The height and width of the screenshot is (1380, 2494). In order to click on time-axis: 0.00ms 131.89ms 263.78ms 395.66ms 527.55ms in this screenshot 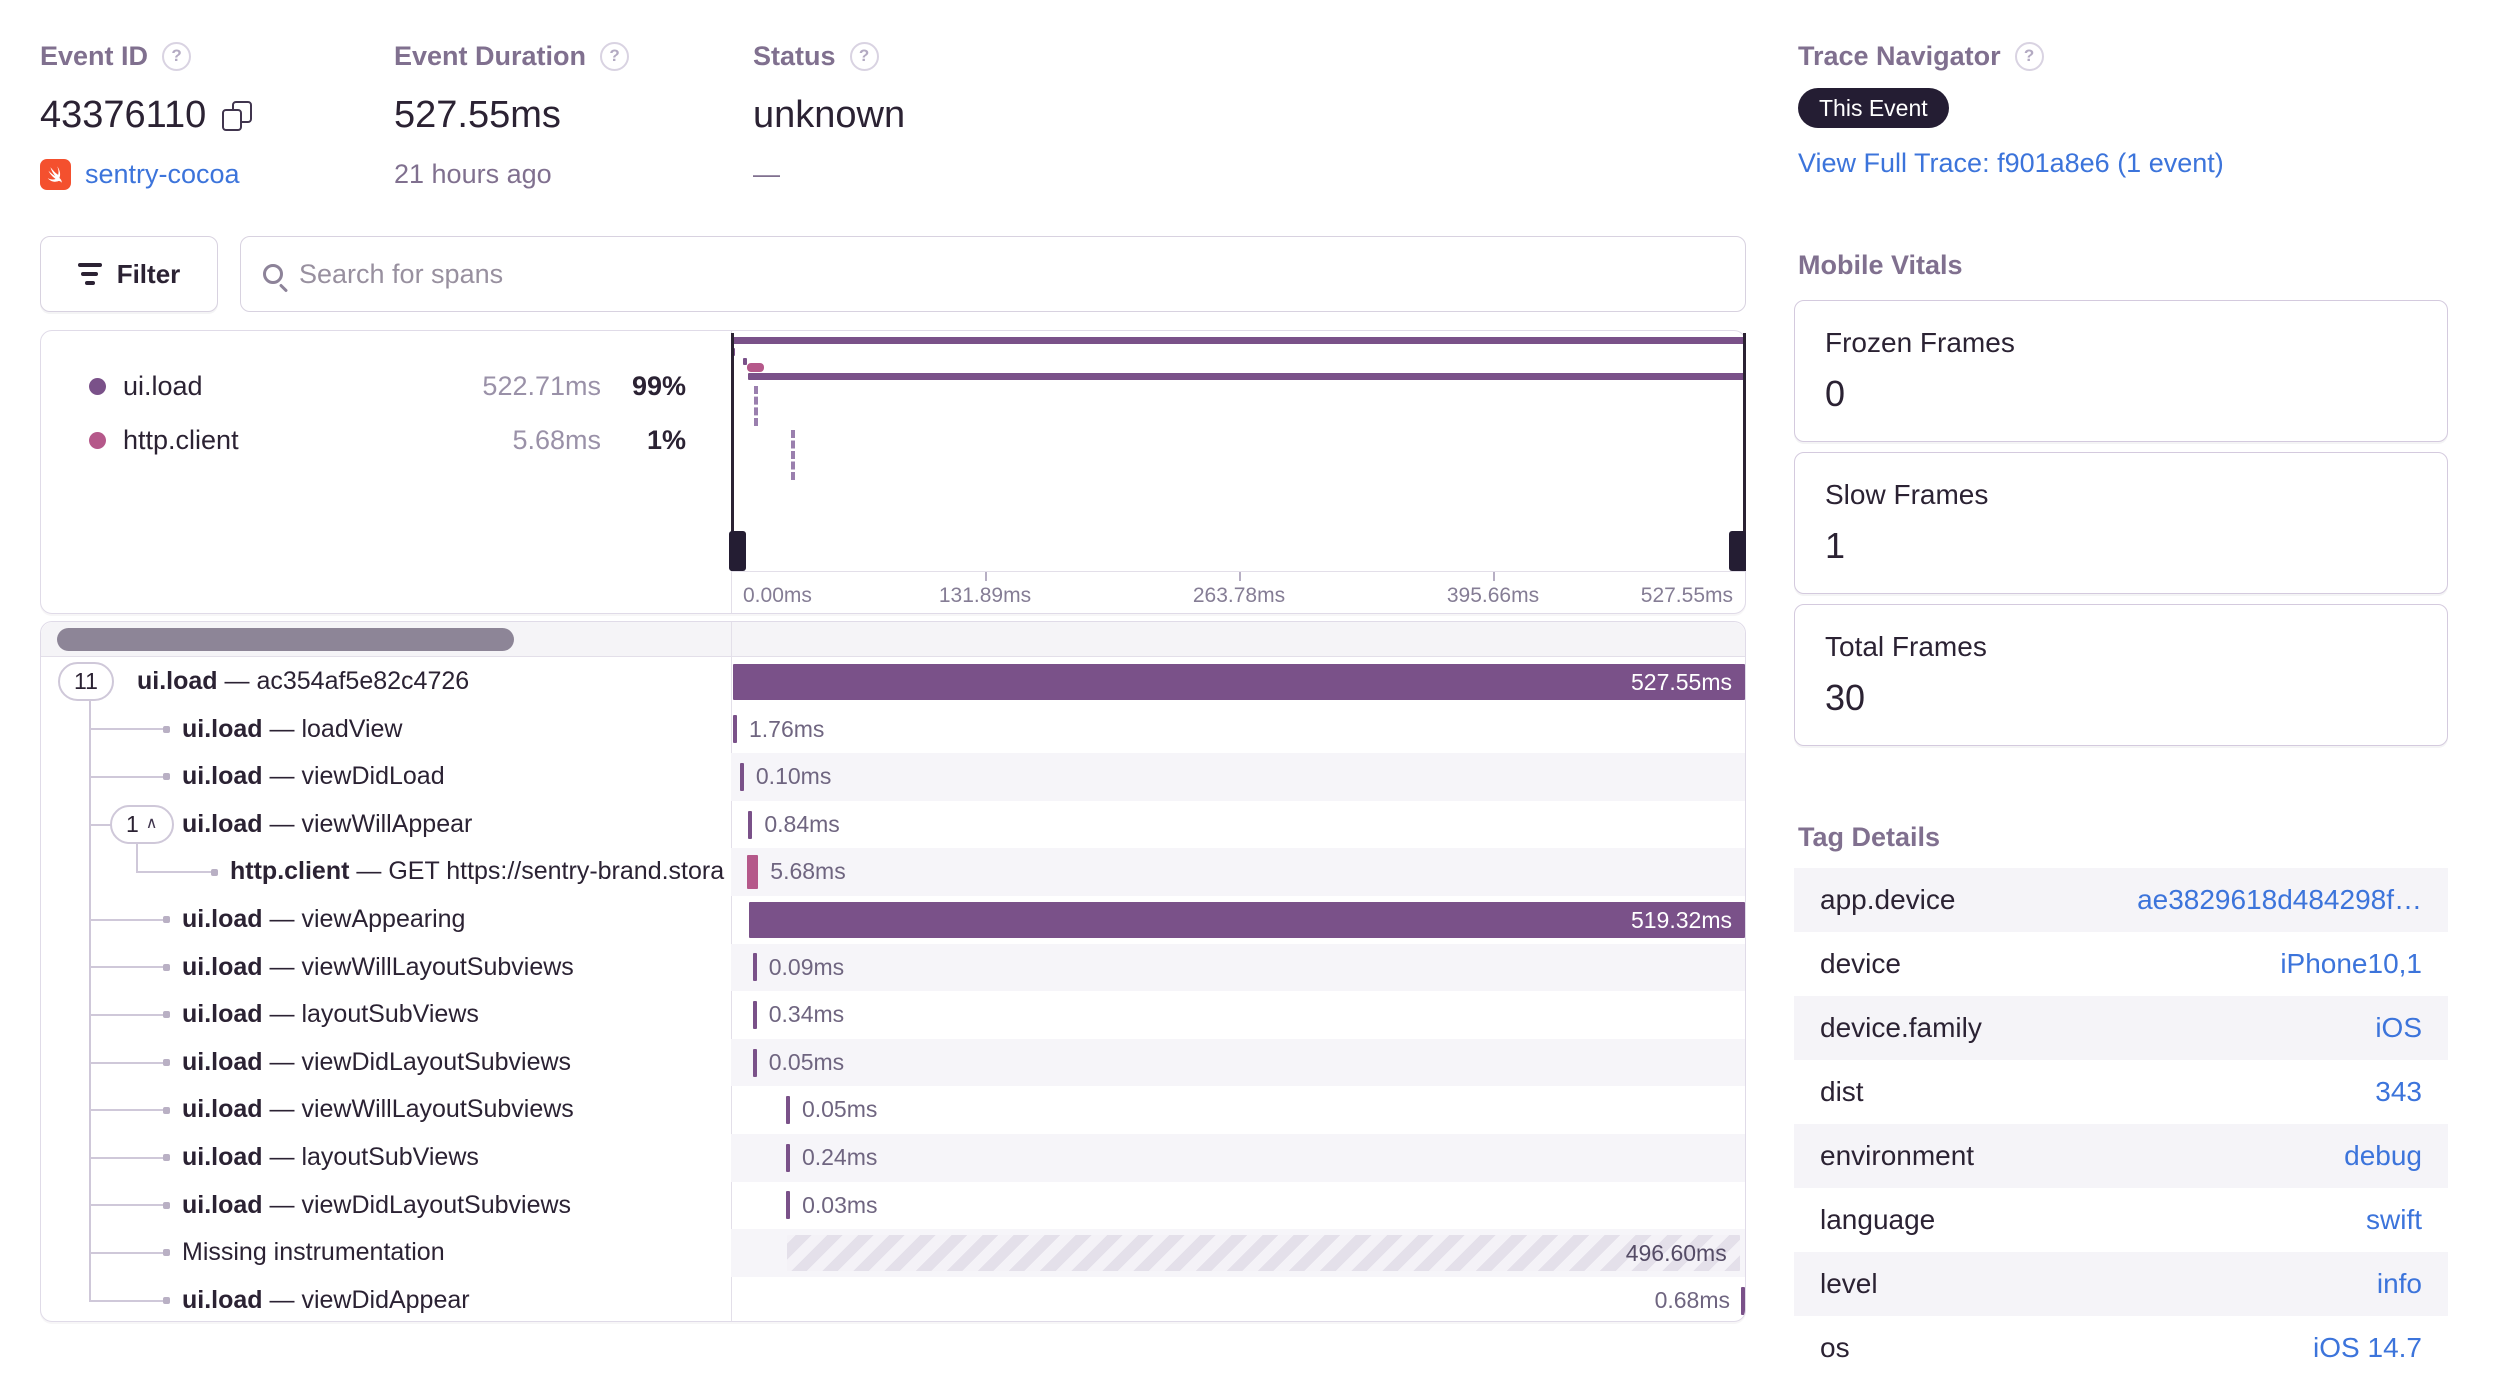, I will do `click(1238, 592)`.